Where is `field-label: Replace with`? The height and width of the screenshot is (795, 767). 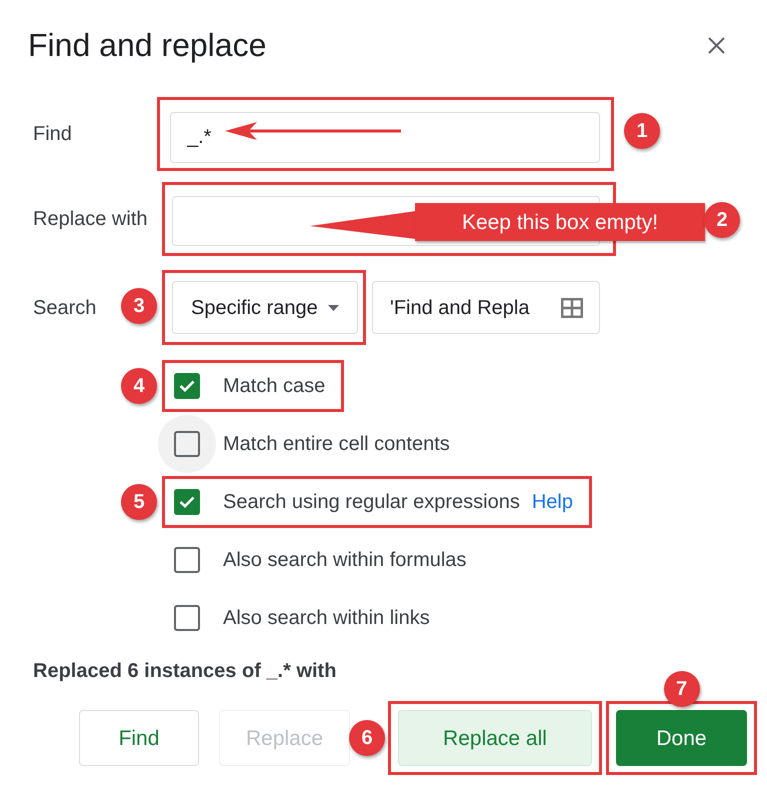 field-label: Replace with is located at coordinates (91, 219).